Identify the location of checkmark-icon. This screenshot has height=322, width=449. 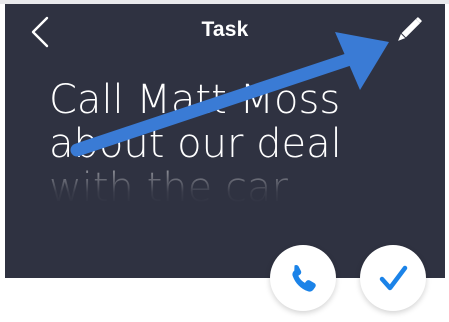
(393, 278).